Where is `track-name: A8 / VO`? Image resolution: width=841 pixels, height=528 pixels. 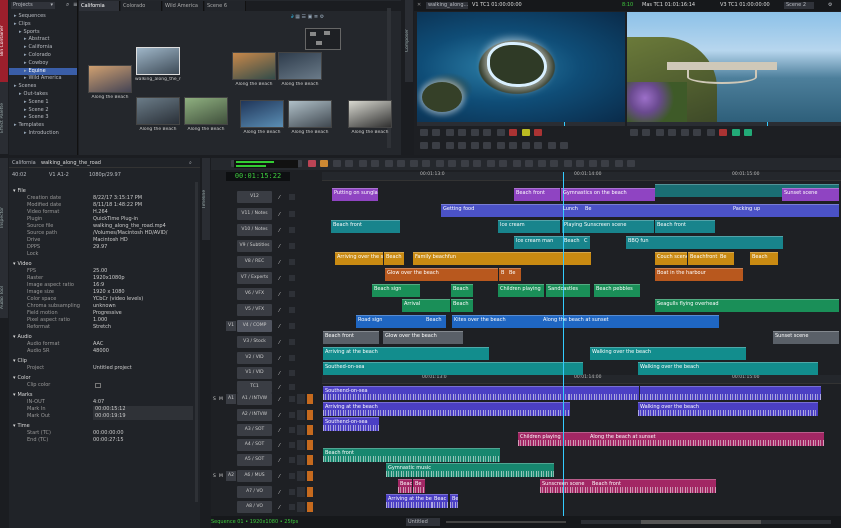
track-name: A8 / VO is located at coordinates (254, 507).